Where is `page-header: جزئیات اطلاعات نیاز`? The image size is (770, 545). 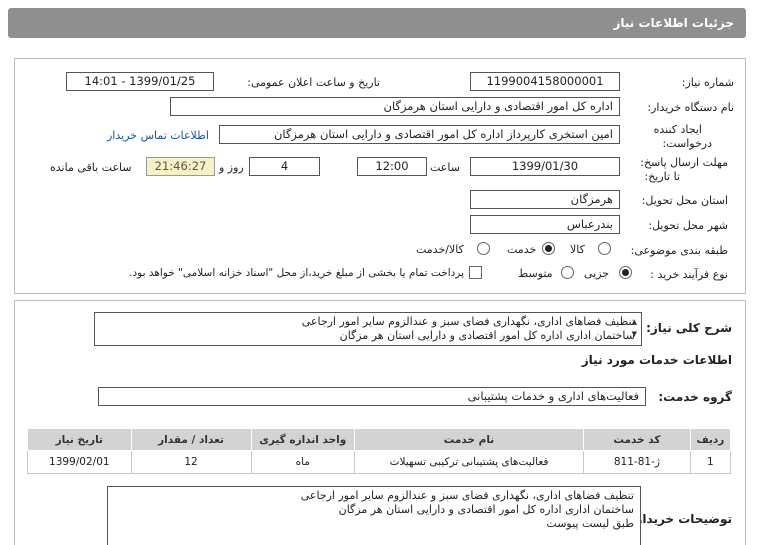
page-header: جزئیات اطلاعات نیاز is located at coordinates (377, 23).